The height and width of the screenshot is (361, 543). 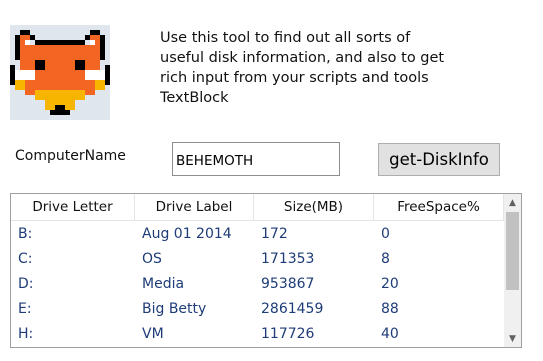 I want to click on cell-size: 953867, so click(x=288, y=283).